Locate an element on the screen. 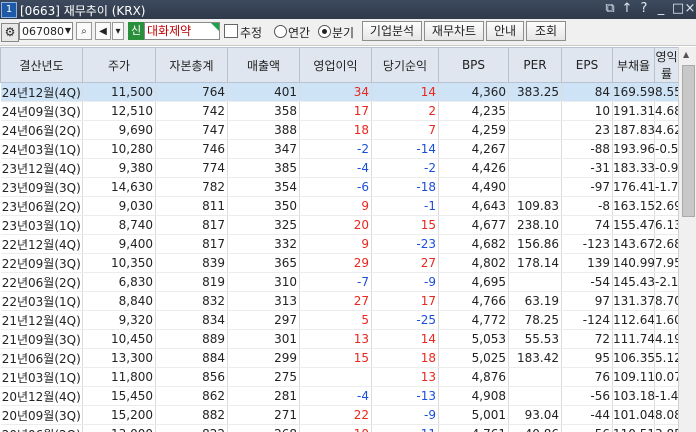 Image resolution: width=696 pixels, height=432 pixels. column-header: 결산년도 is located at coordinates (41, 65).